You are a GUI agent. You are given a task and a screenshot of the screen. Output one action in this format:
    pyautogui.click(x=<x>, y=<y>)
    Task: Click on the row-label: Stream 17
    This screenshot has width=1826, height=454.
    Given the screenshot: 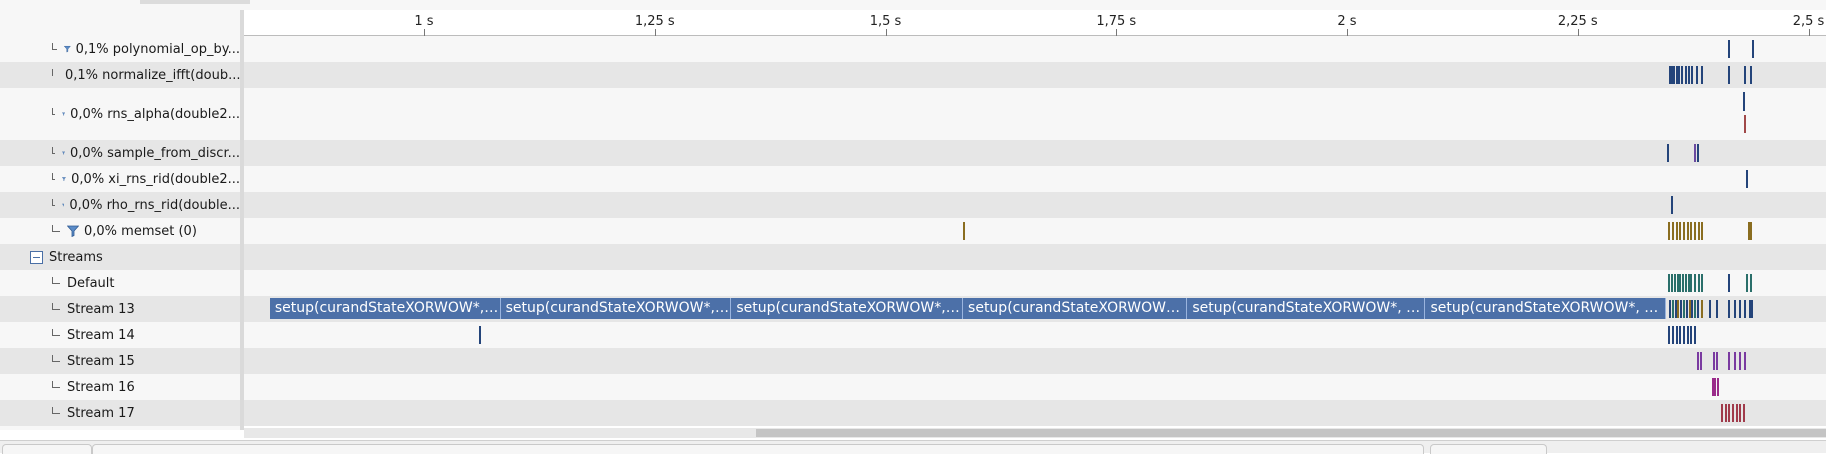 What is the action you would take?
    pyautogui.click(x=120, y=413)
    